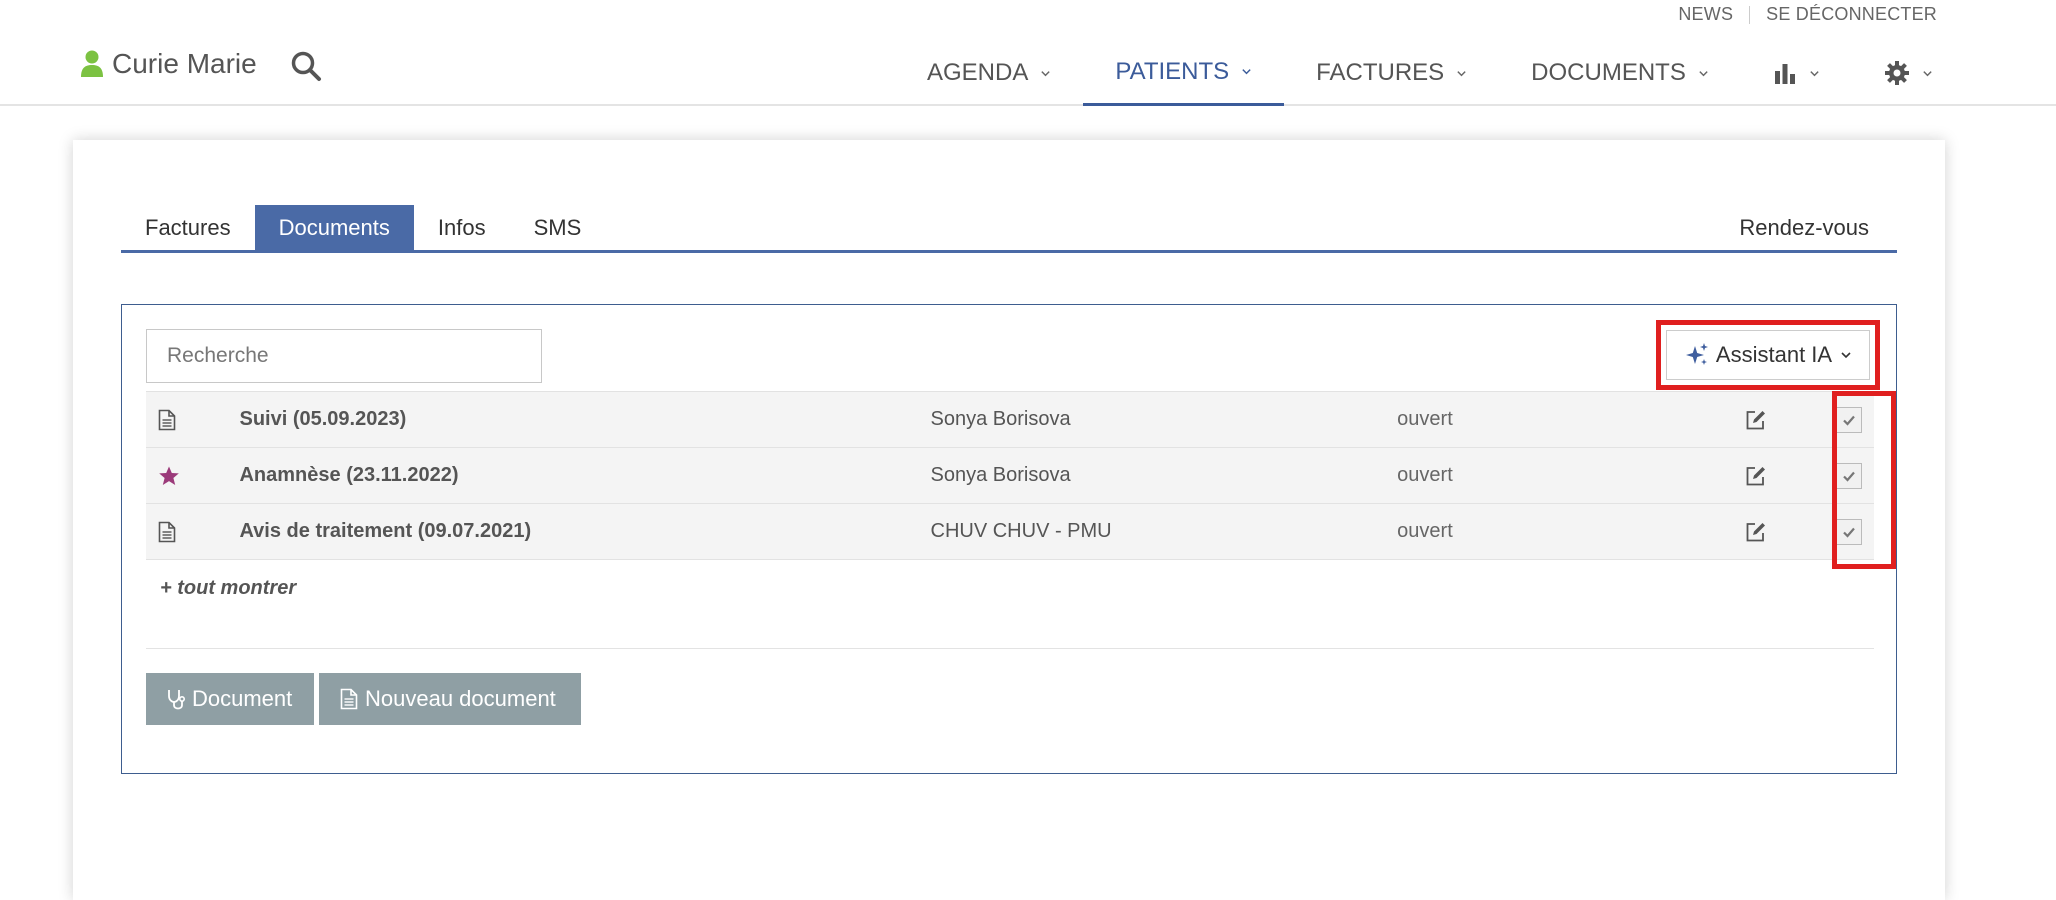  I want to click on highlight-frame-checkboxes, so click(1864, 480).